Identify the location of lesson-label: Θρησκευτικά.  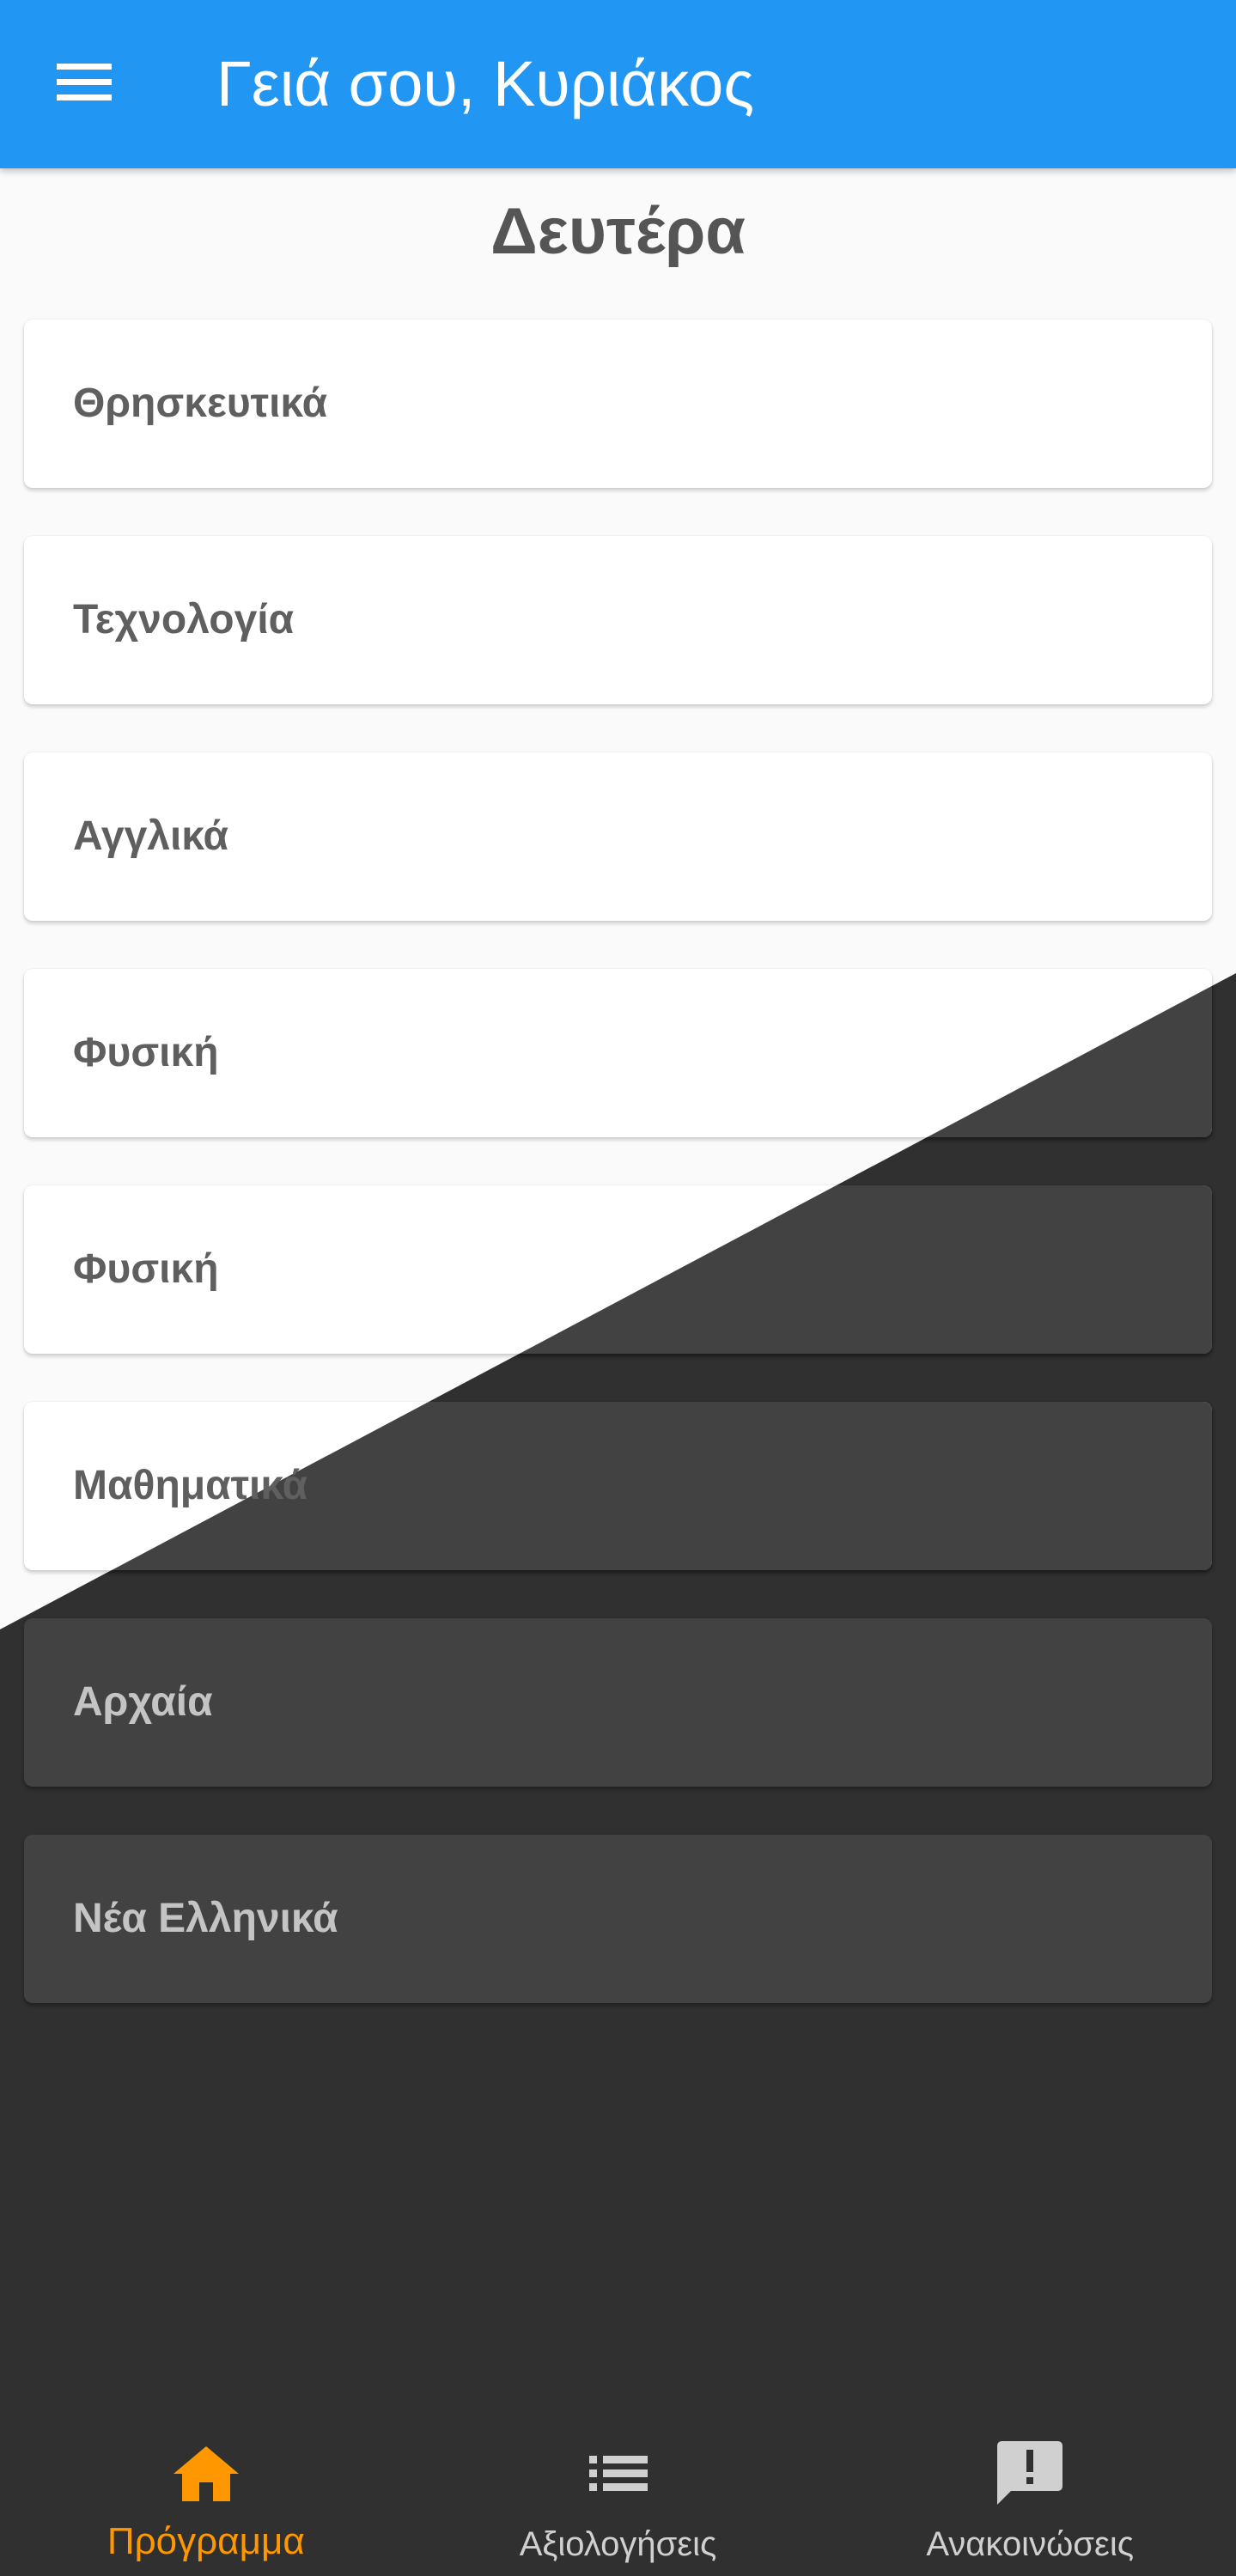
(200, 403).